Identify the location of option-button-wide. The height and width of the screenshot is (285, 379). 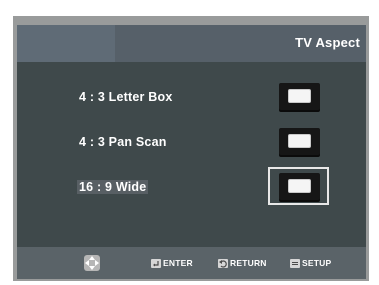
(299, 186).